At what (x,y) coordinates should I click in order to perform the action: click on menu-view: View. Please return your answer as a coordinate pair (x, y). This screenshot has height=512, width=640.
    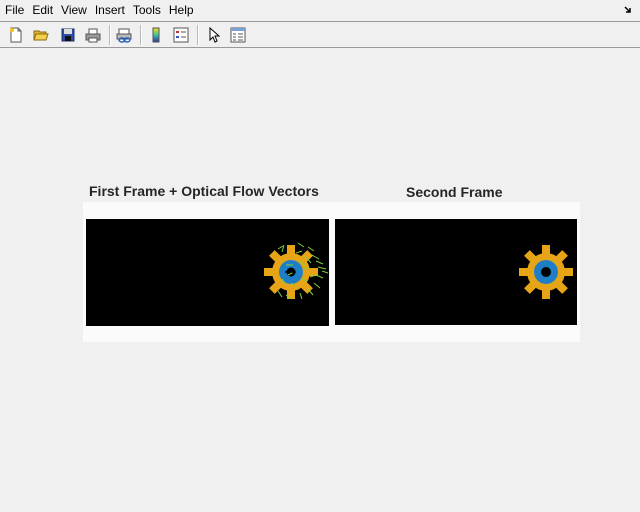
    Looking at the image, I should click on (74, 10).